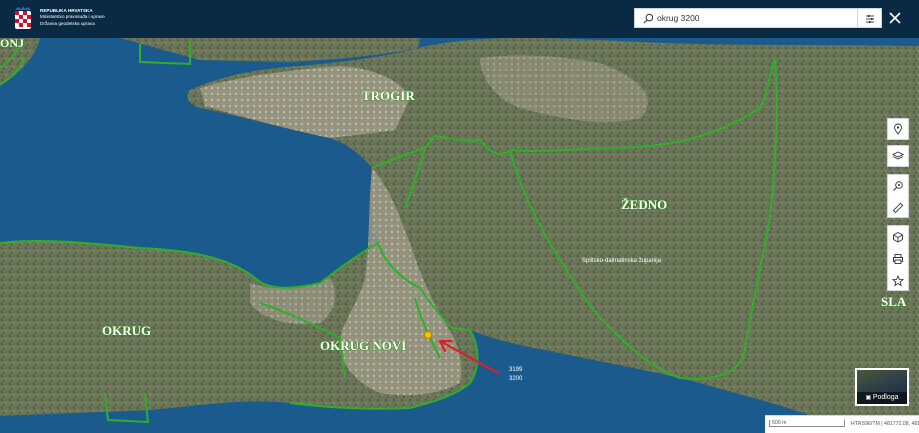 This screenshot has height=433, width=919. What do you see at coordinates (12, 44) in the screenshot?
I see `map-label-oni: ONJ` at bounding box center [12, 44].